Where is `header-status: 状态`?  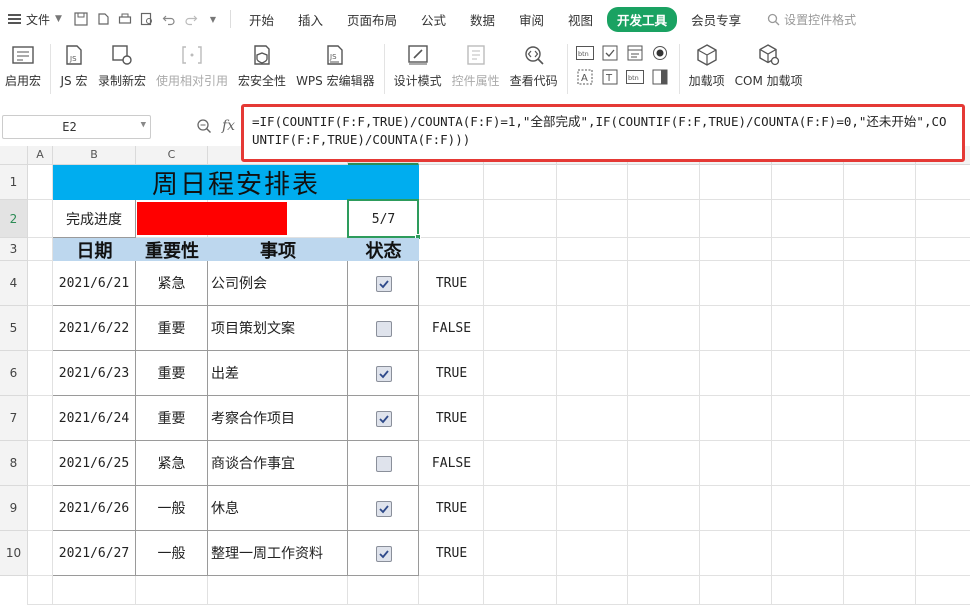 header-status: 状态 is located at coordinates (383, 249).